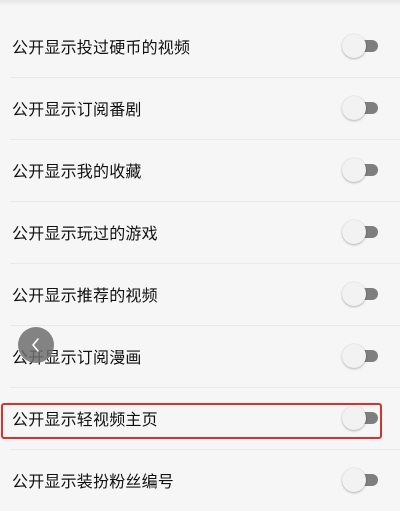  I want to click on chevron-left-icon, so click(36, 345).